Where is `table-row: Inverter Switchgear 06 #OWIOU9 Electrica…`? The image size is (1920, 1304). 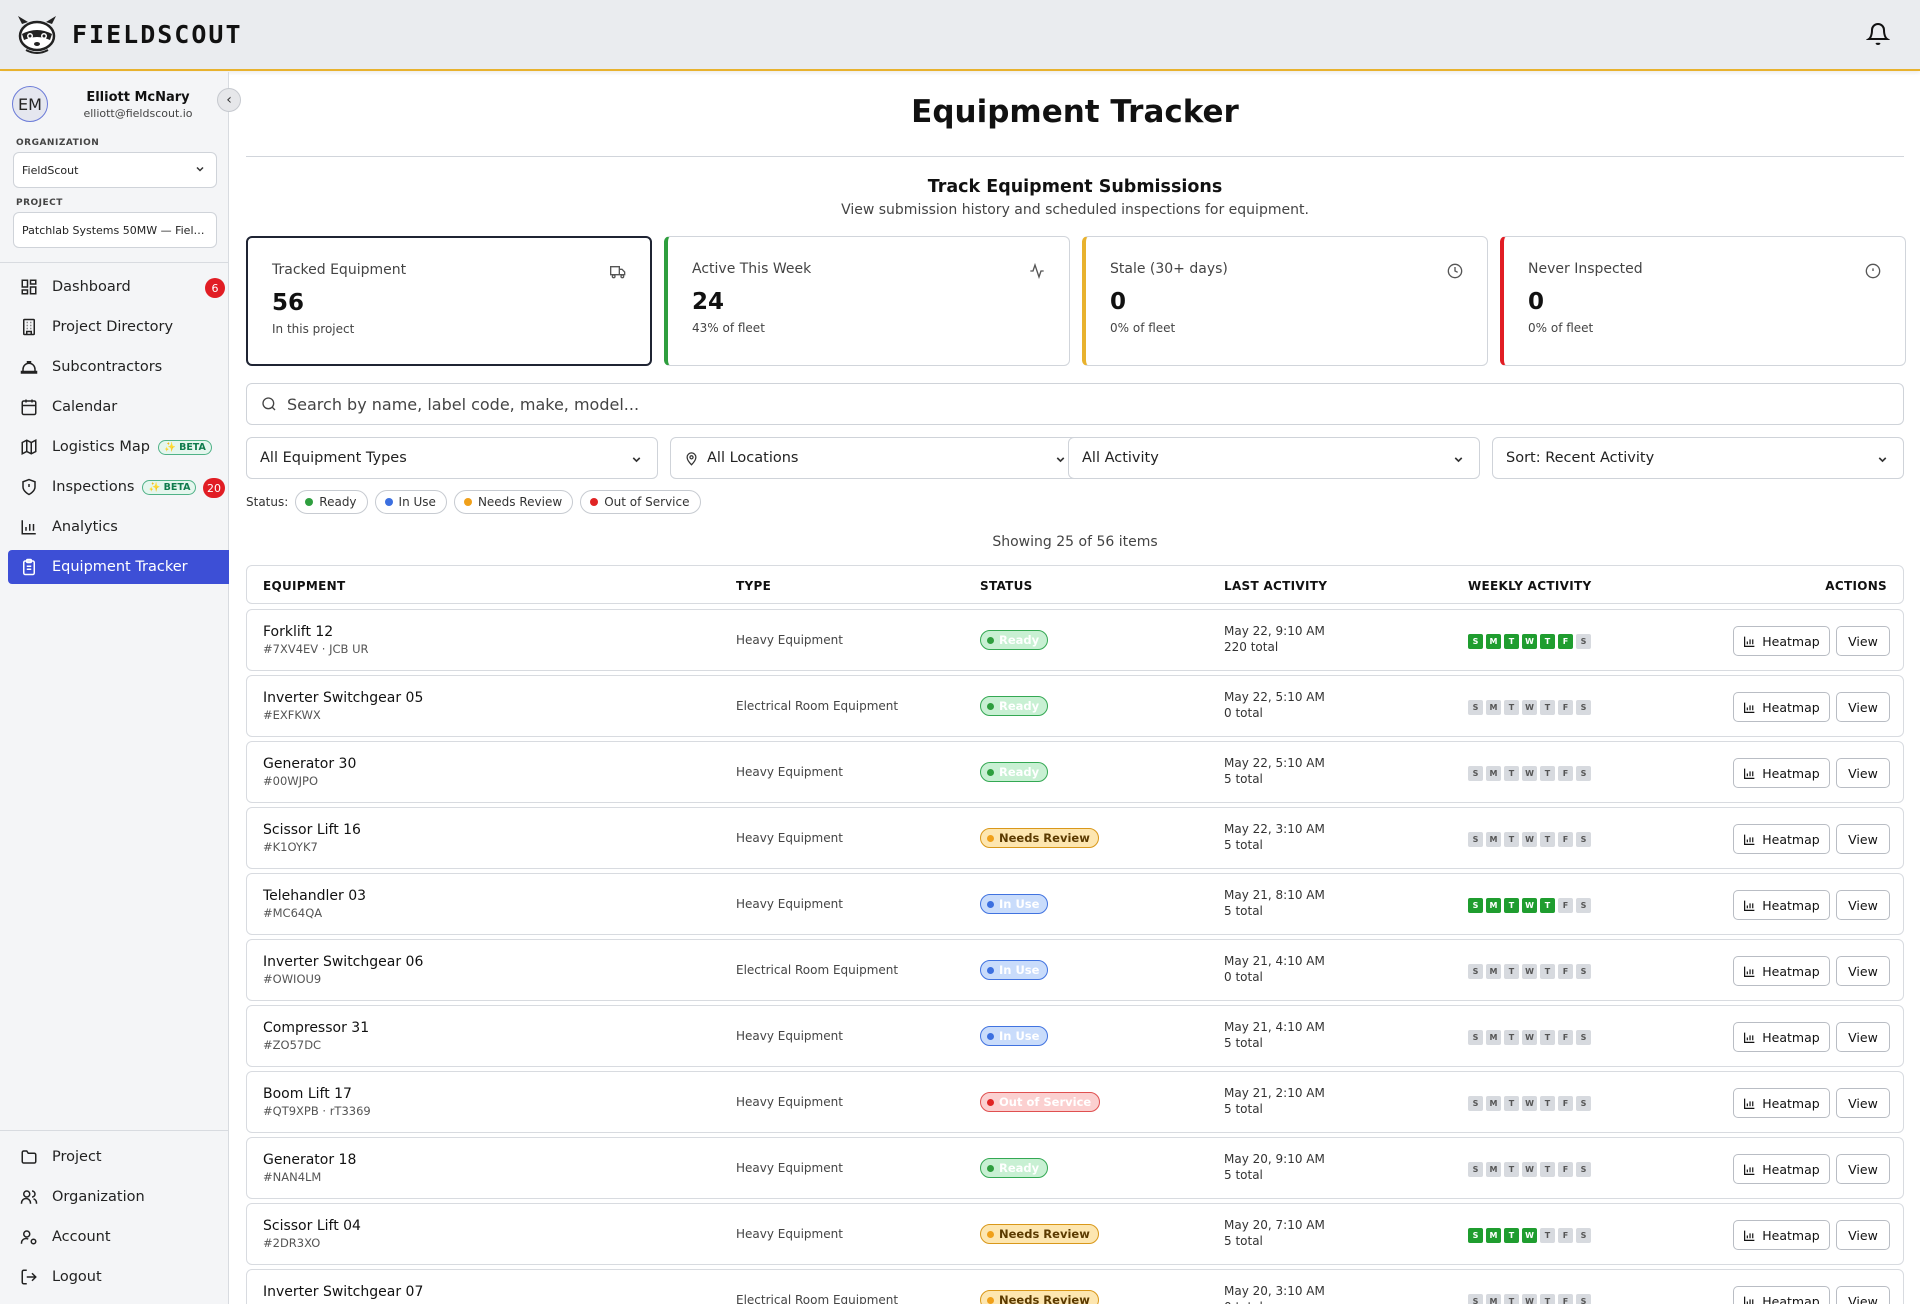 table-row: Inverter Switchgear 06 #OWIOU9 Electrica… is located at coordinates (1075, 970).